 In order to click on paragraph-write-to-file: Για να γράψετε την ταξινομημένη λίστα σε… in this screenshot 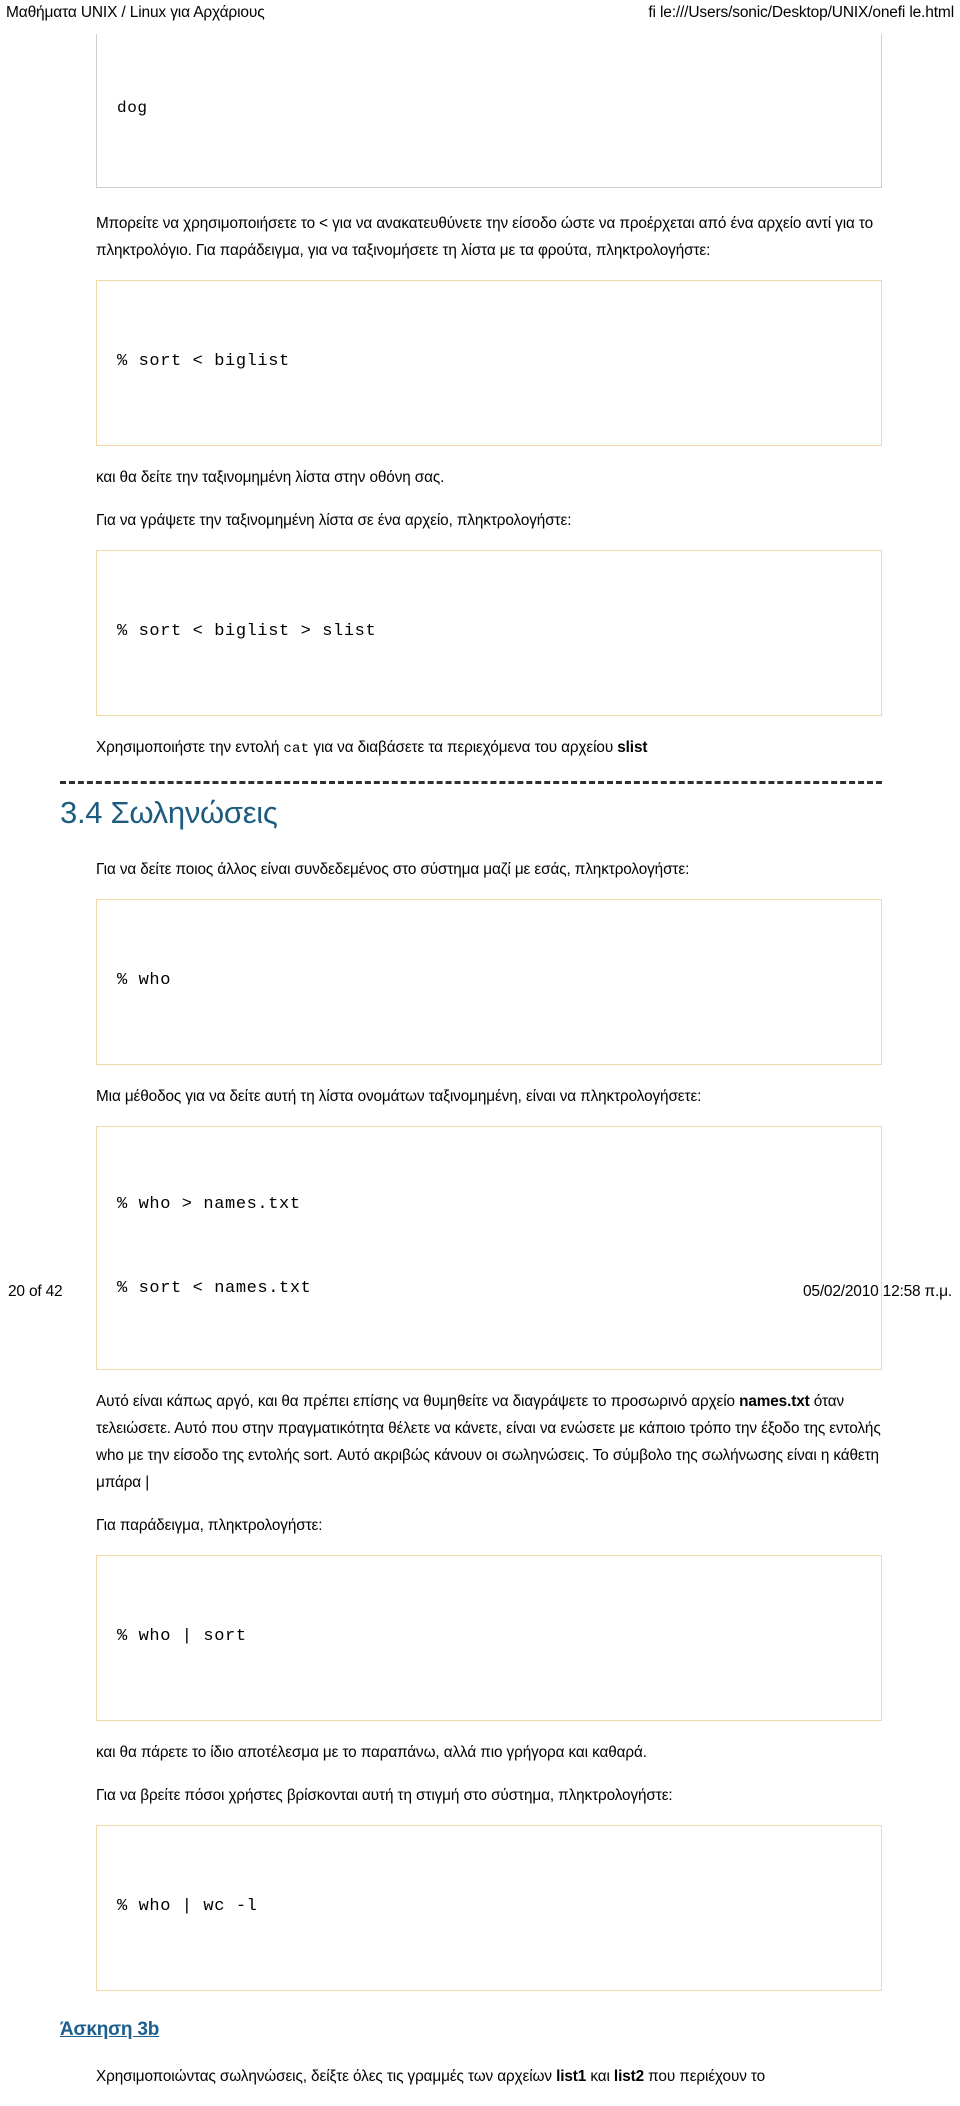, I will do `click(334, 520)`.